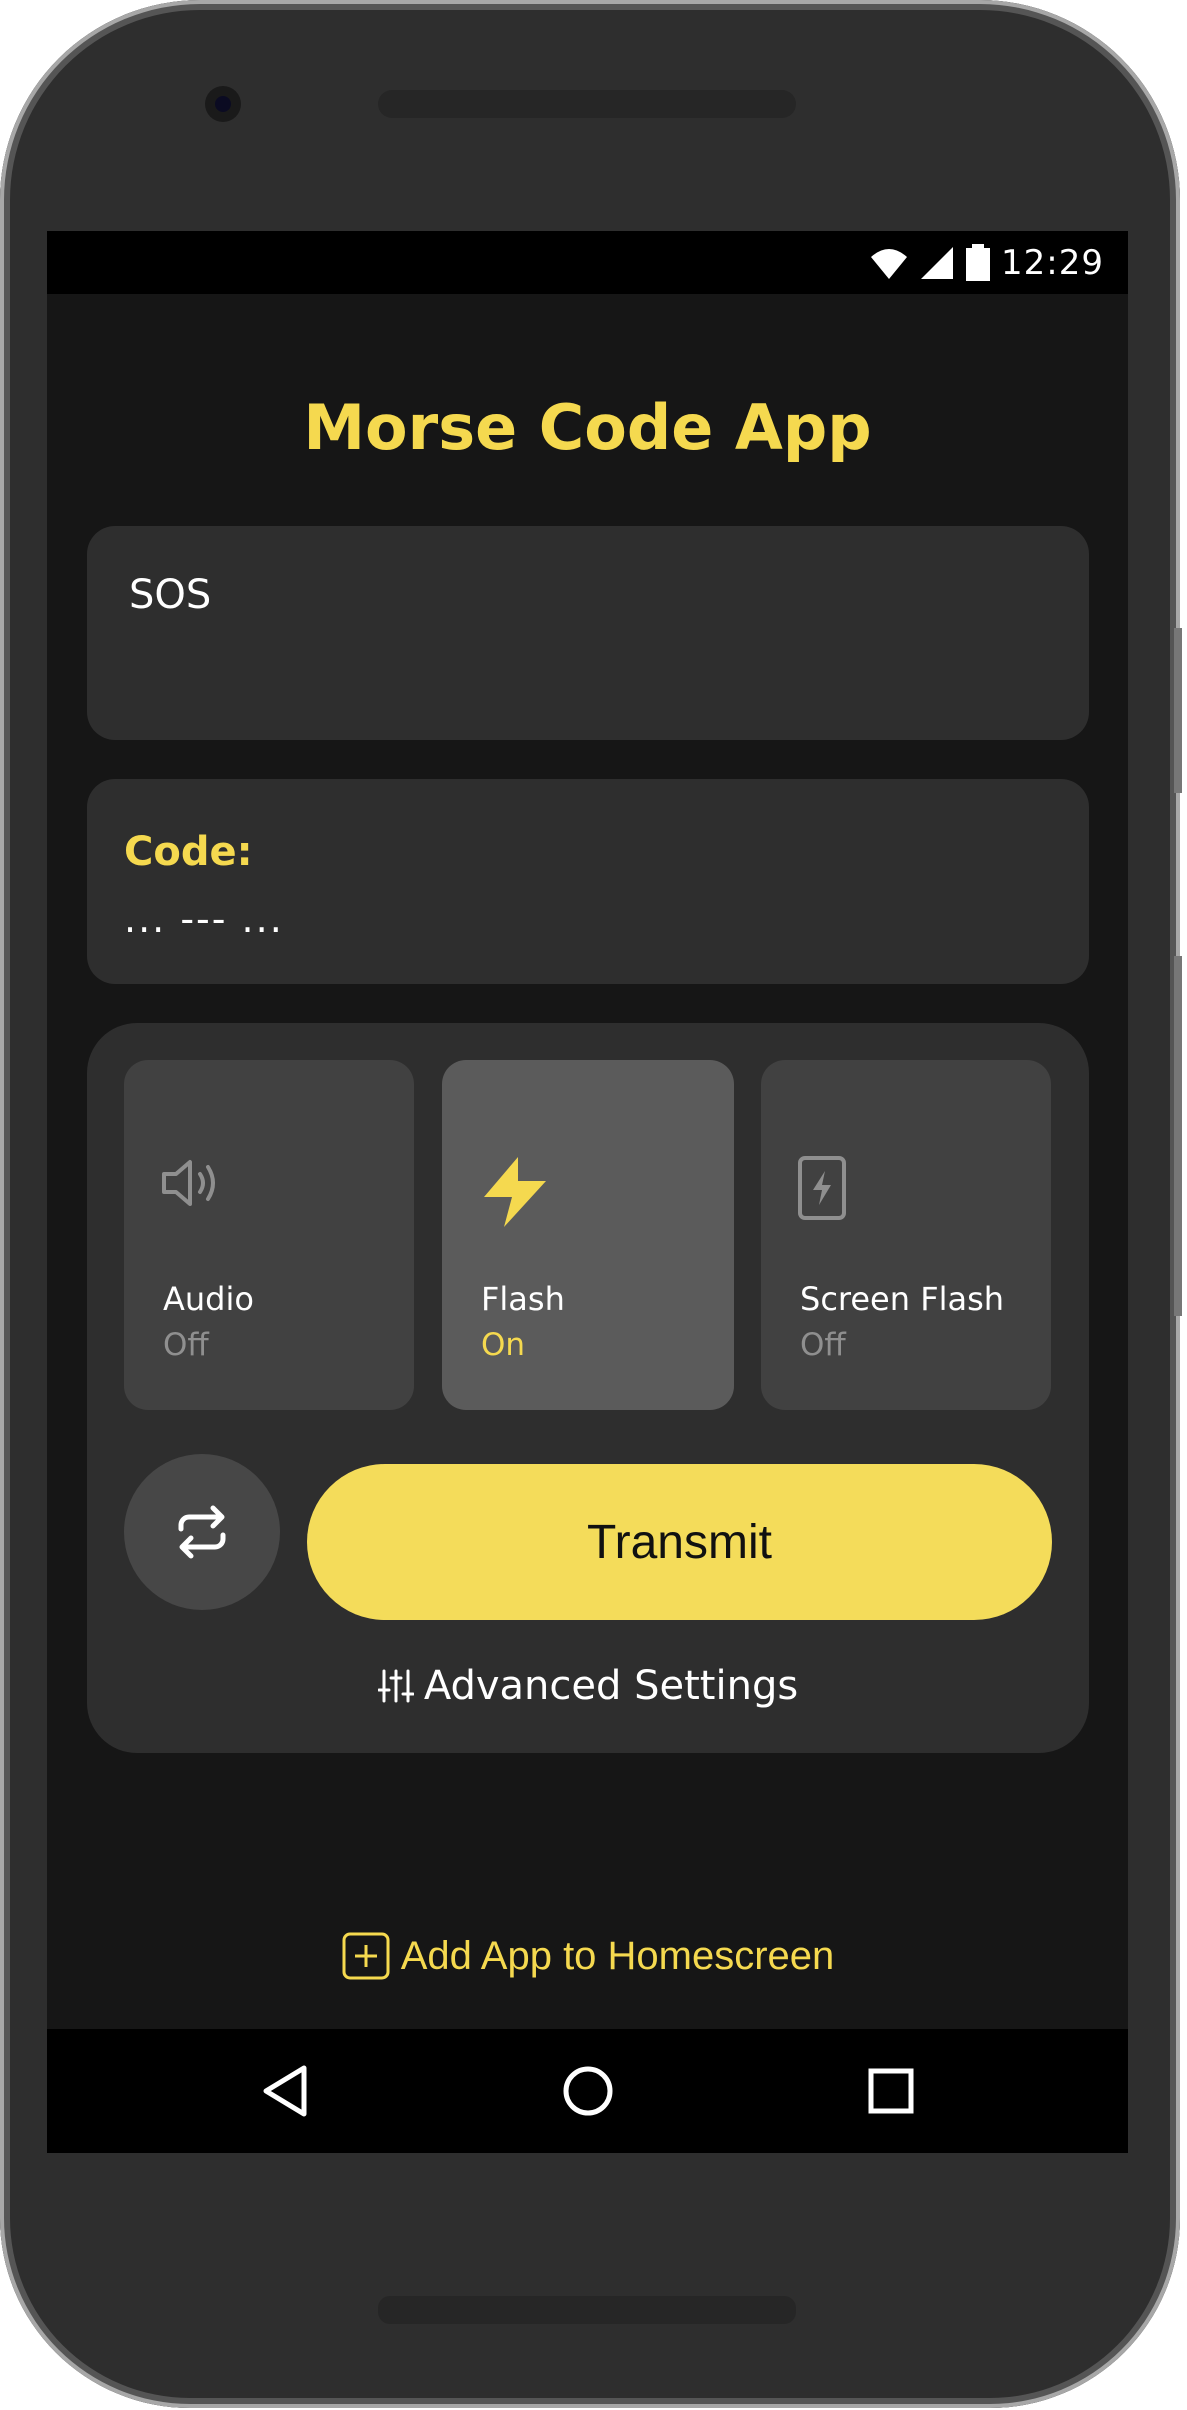 This screenshot has width=1187, height=2410. I want to click on status-time: 12:29, so click(1052, 263).